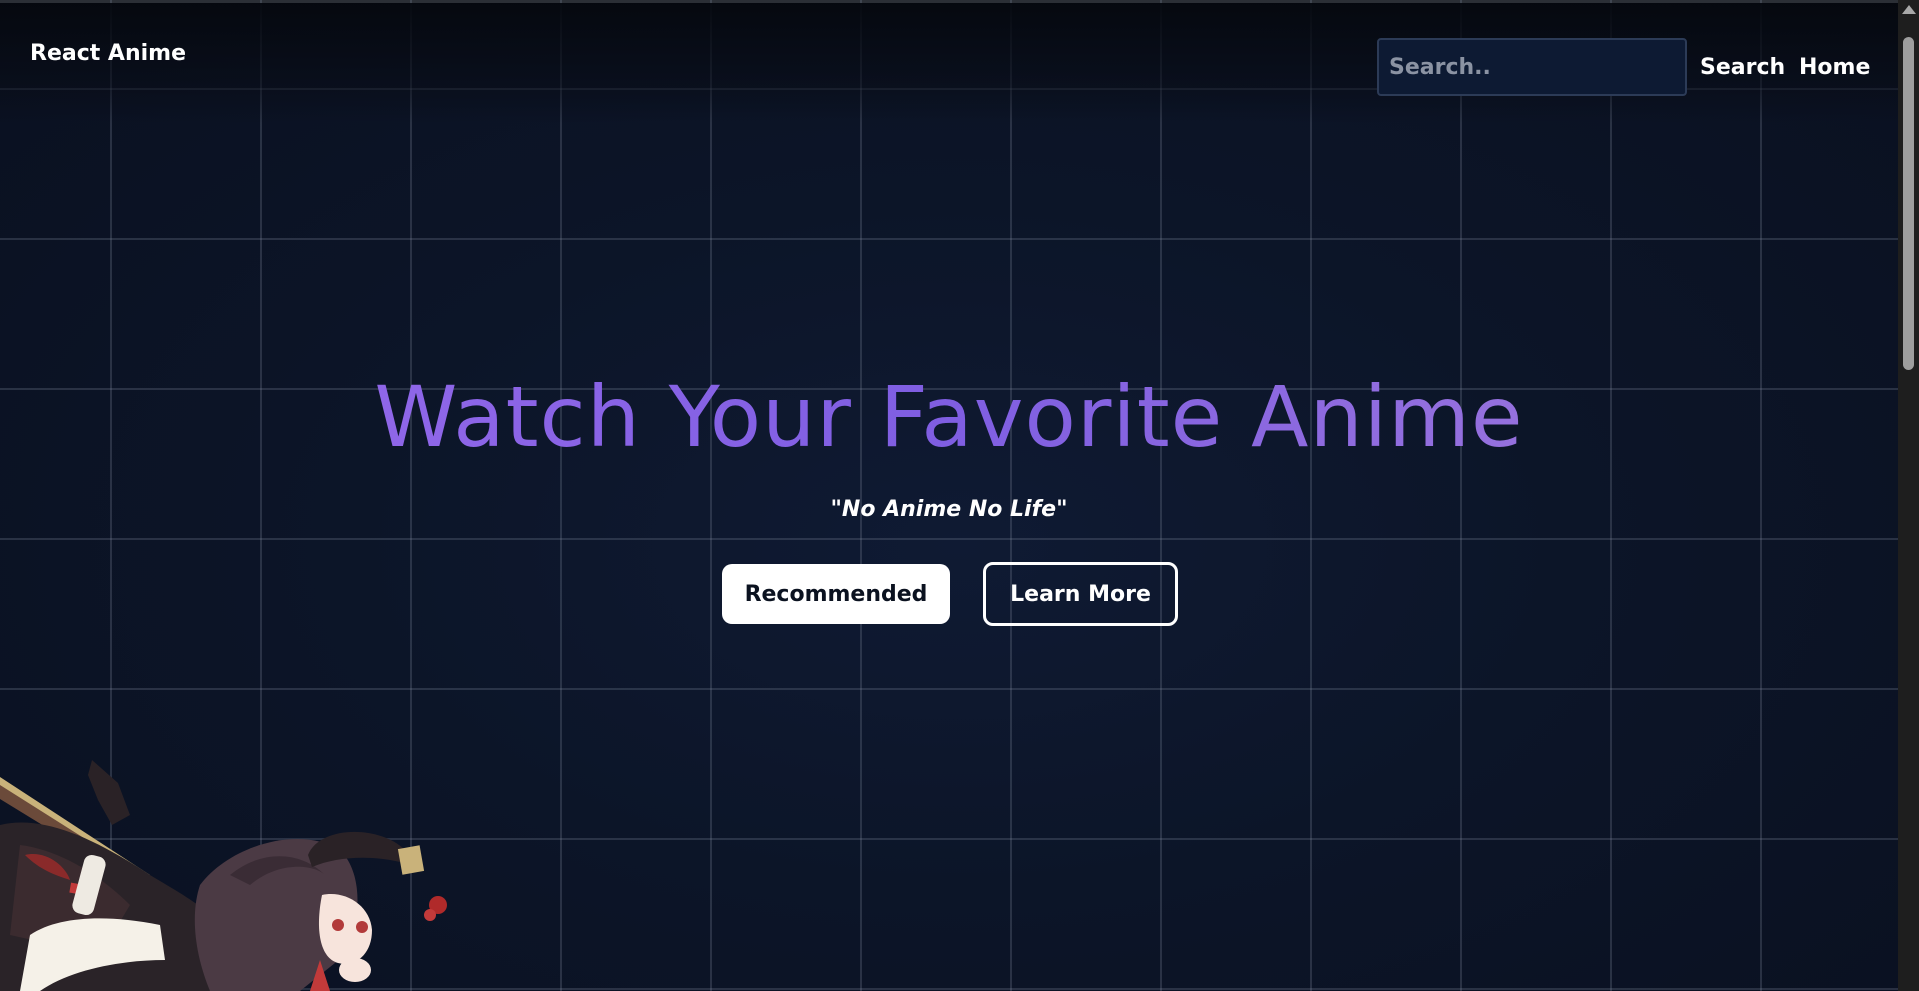  I want to click on hero-title: Watch Your Favorite Anime, so click(949, 417).